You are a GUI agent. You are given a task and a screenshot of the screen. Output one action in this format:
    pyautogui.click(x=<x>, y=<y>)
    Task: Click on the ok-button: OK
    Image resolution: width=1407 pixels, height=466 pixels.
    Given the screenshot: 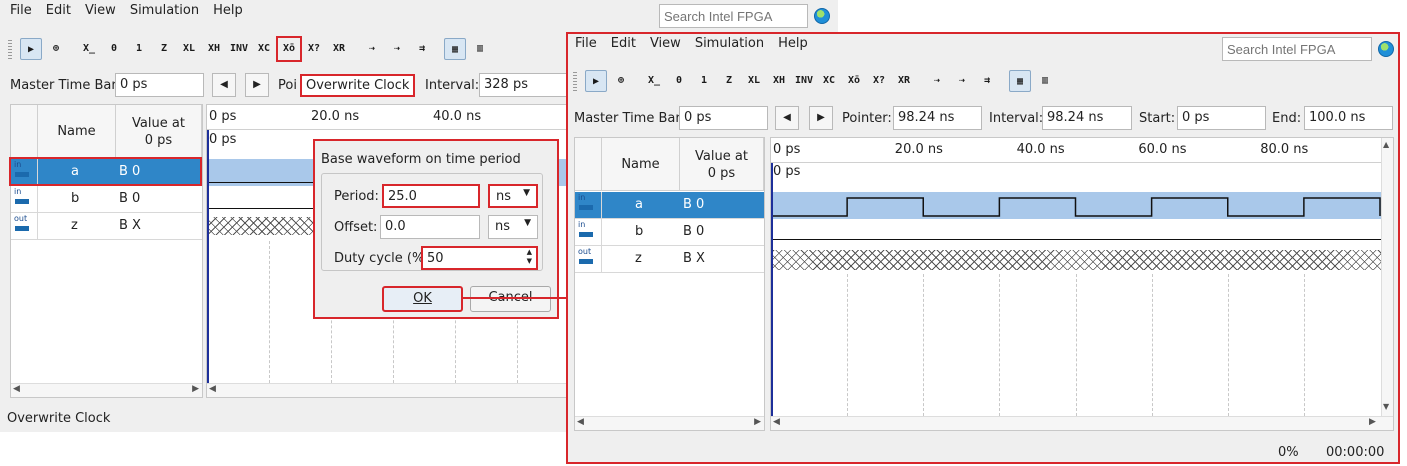 What is the action you would take?
    pyautogui.click(x=422, y=299)
    